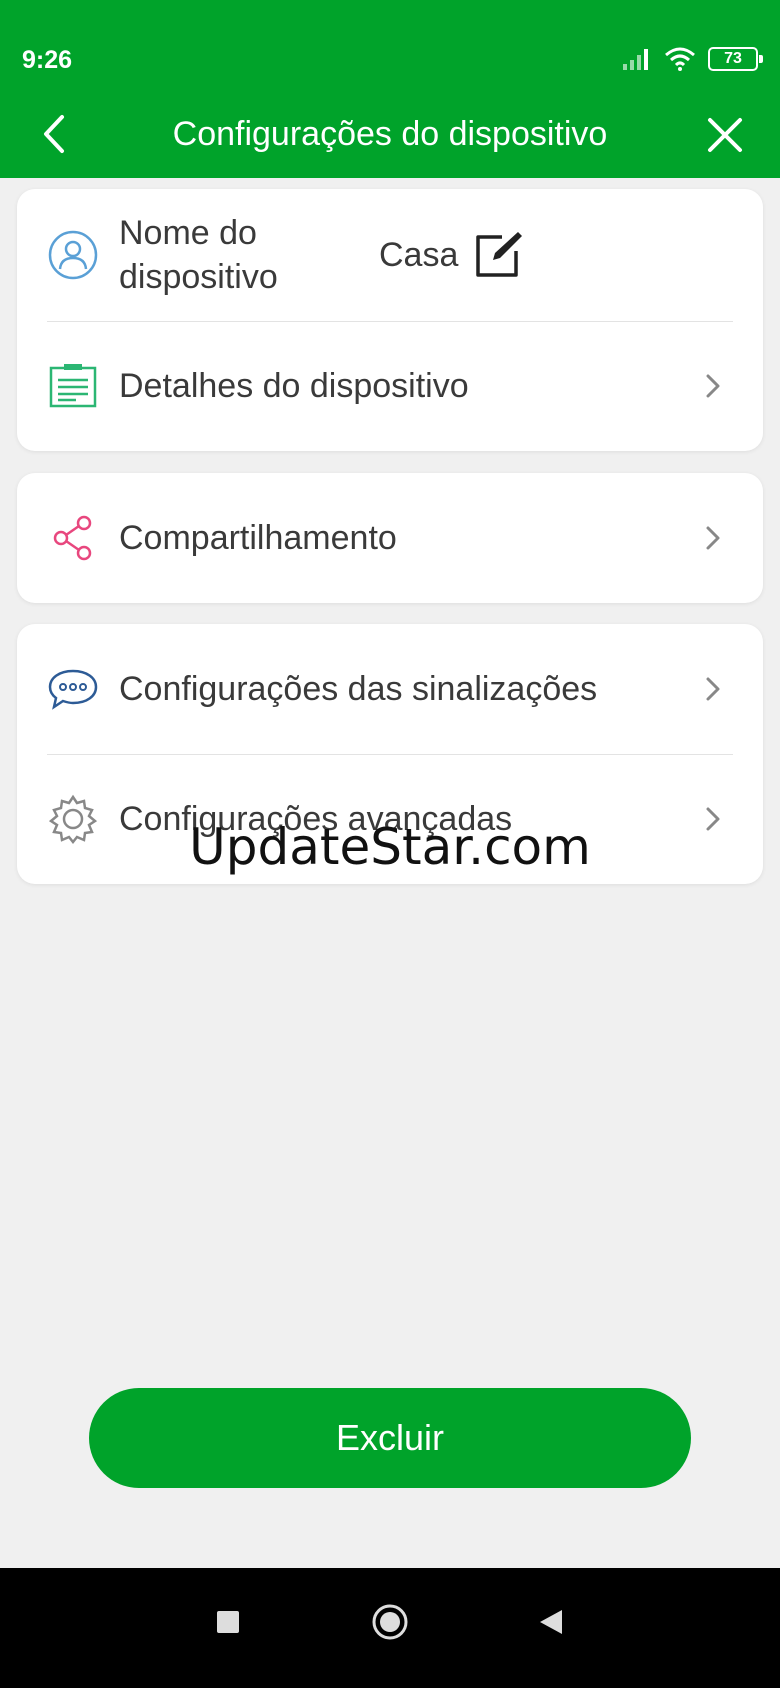 This screenshot has height=1688, width=780. What do you see at coordinates (725, 135) in the screenshot?
I see `close-icon` at bounding box center [725, 135].